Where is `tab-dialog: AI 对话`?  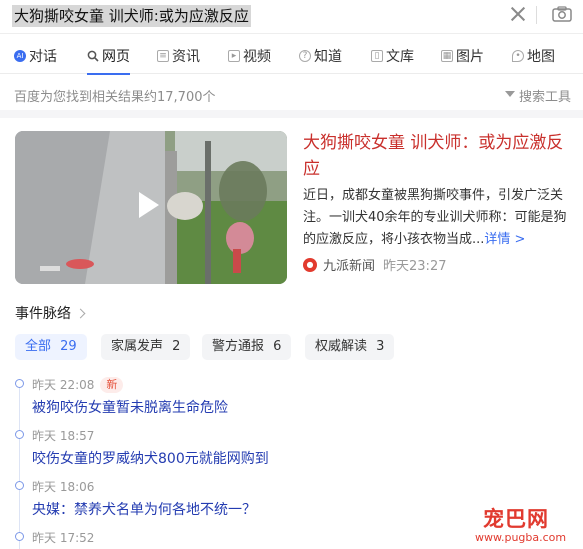
tab-dialog: AI 对话 is located at coordinates (35, 56).